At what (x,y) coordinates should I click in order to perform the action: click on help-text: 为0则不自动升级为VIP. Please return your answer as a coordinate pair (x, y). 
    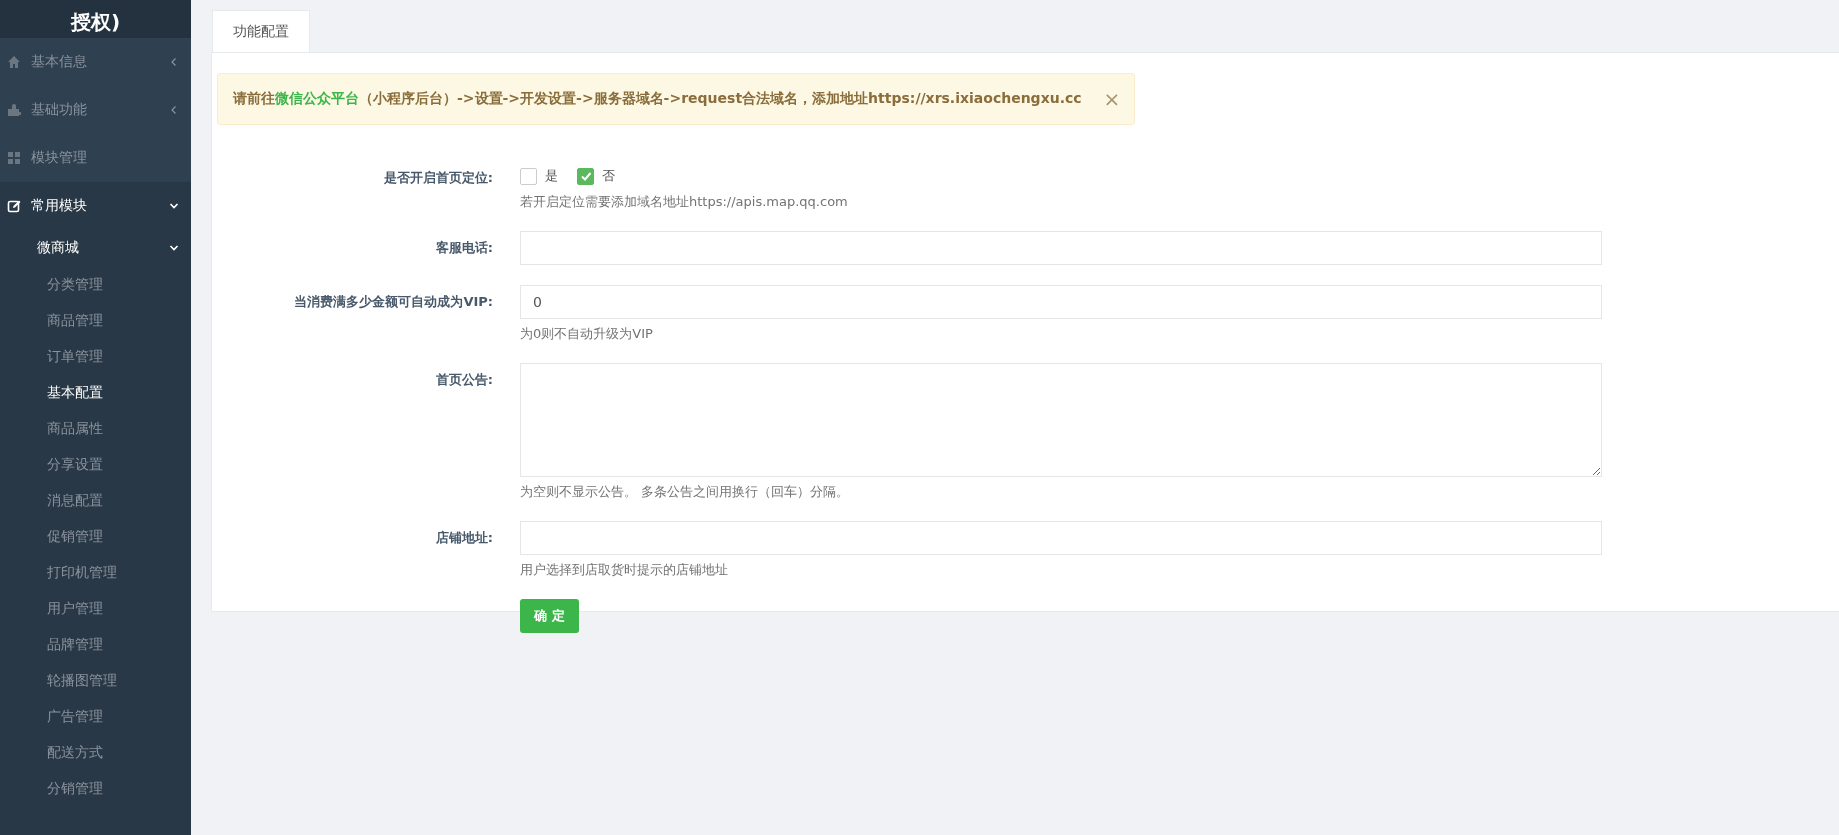
    Looking at the image, I should click on (587, 334).